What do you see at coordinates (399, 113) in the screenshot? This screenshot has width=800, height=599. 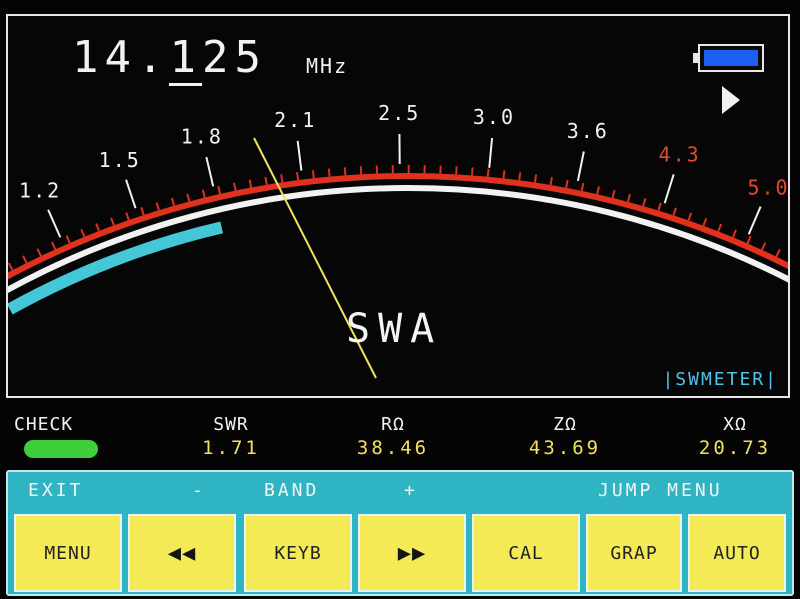 I see `scale-label: 2.5` at bounding box center [399, 113].